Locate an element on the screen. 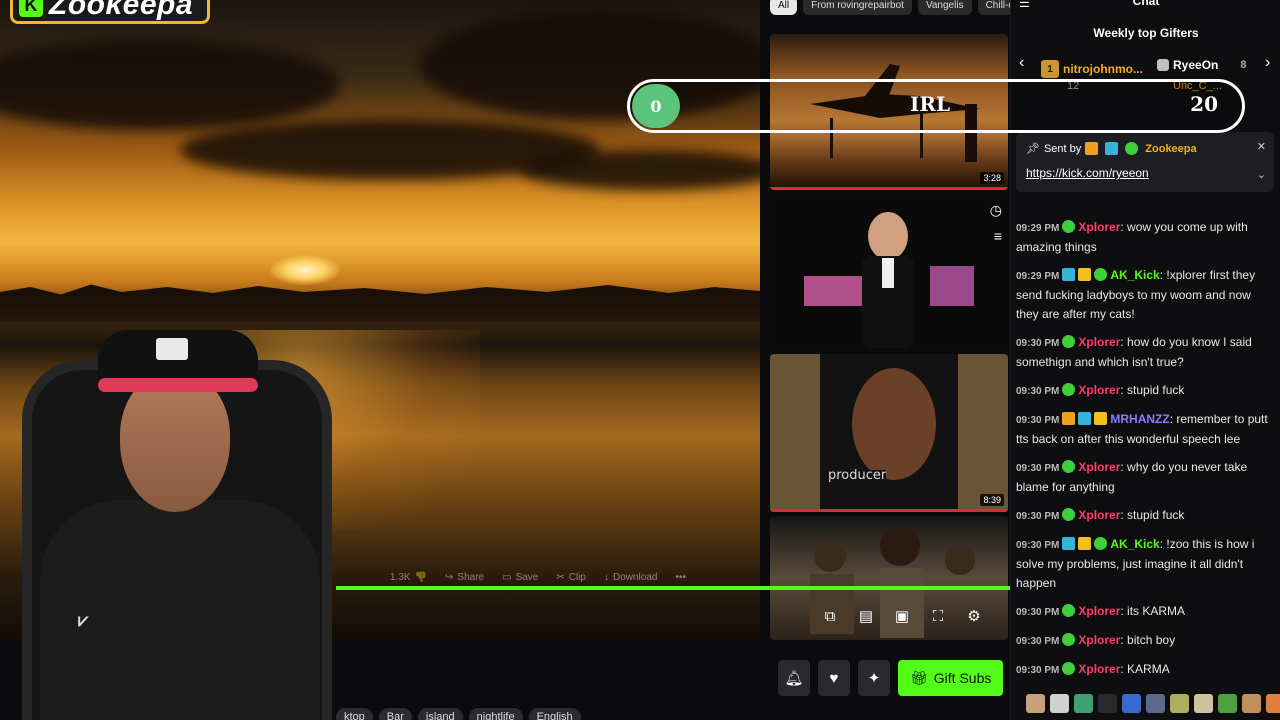 This screenshot has height=720, width=1280. pinned-user: Zookeepa is located at coordinates (1170, 149).